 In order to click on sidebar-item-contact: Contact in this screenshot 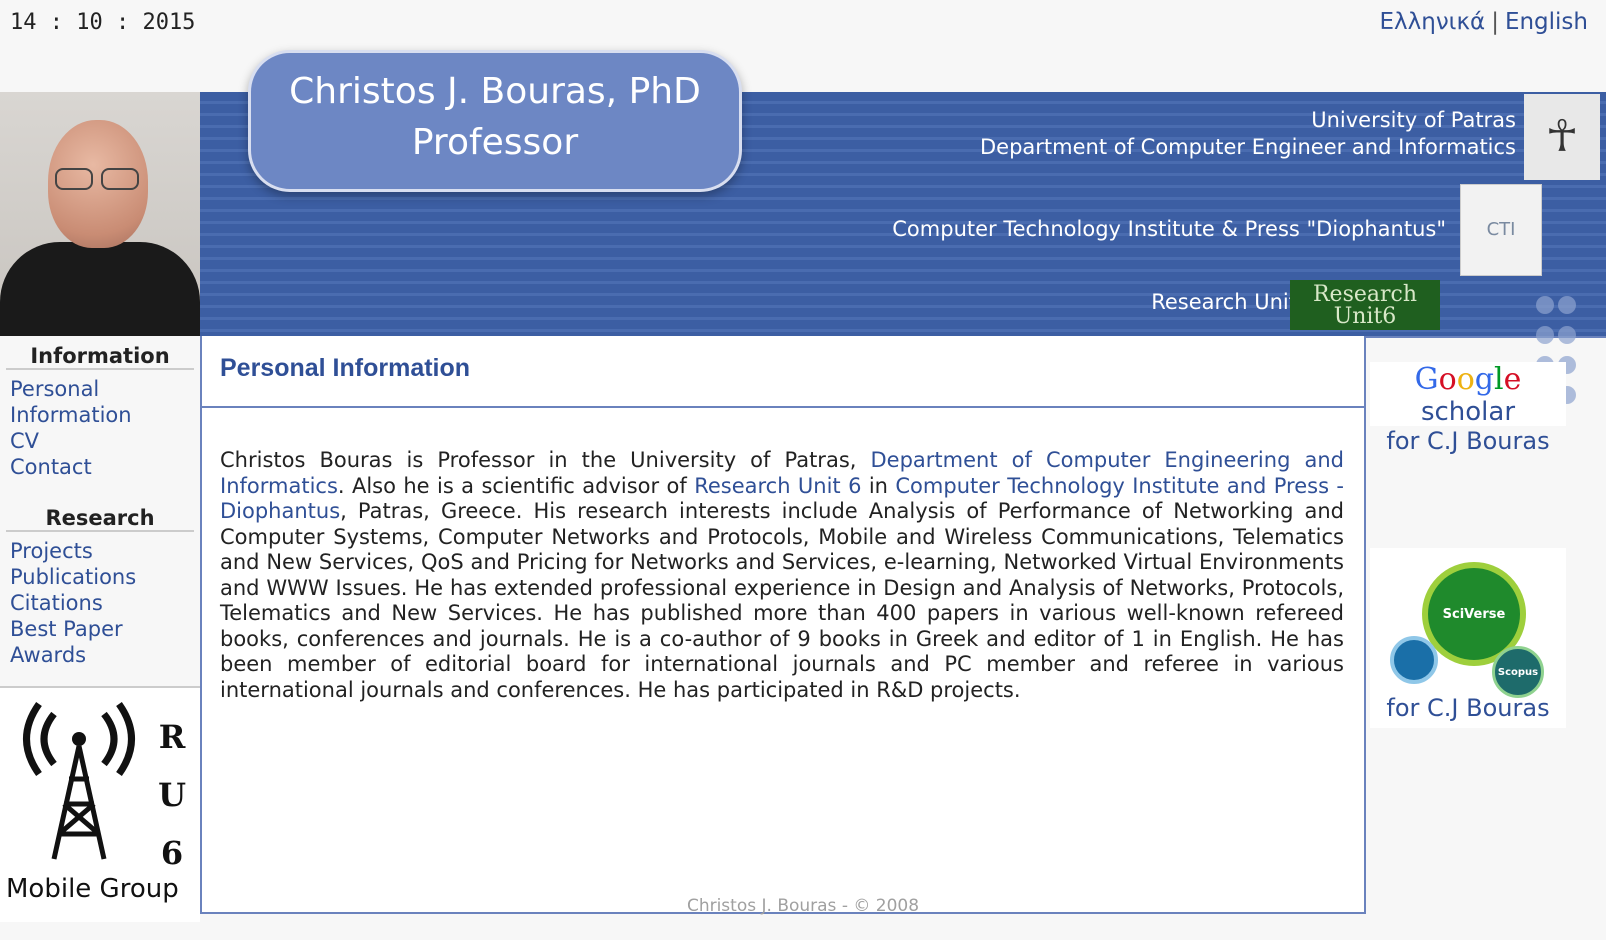, I will do `click(100, 467)`.